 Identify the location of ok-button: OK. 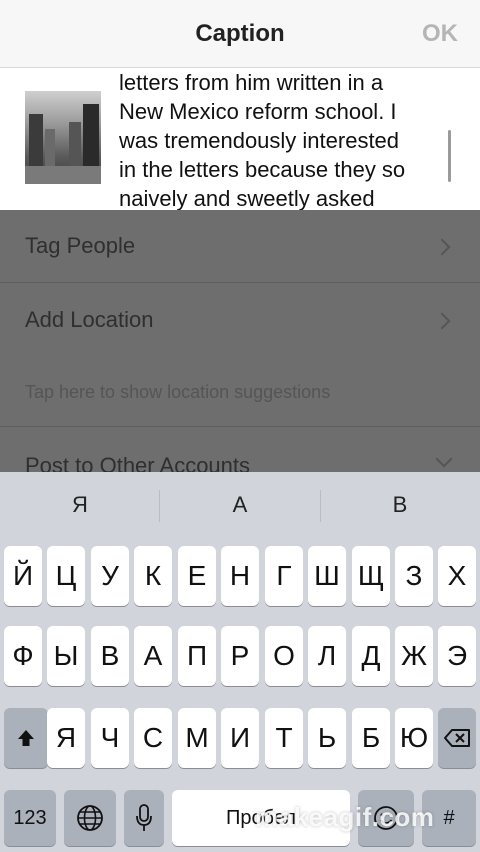
(440, 34).